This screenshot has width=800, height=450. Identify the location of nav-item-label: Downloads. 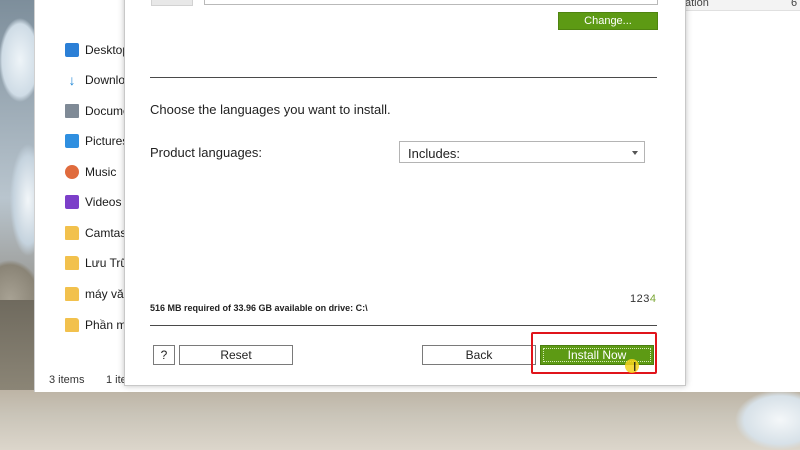
(105, 80).